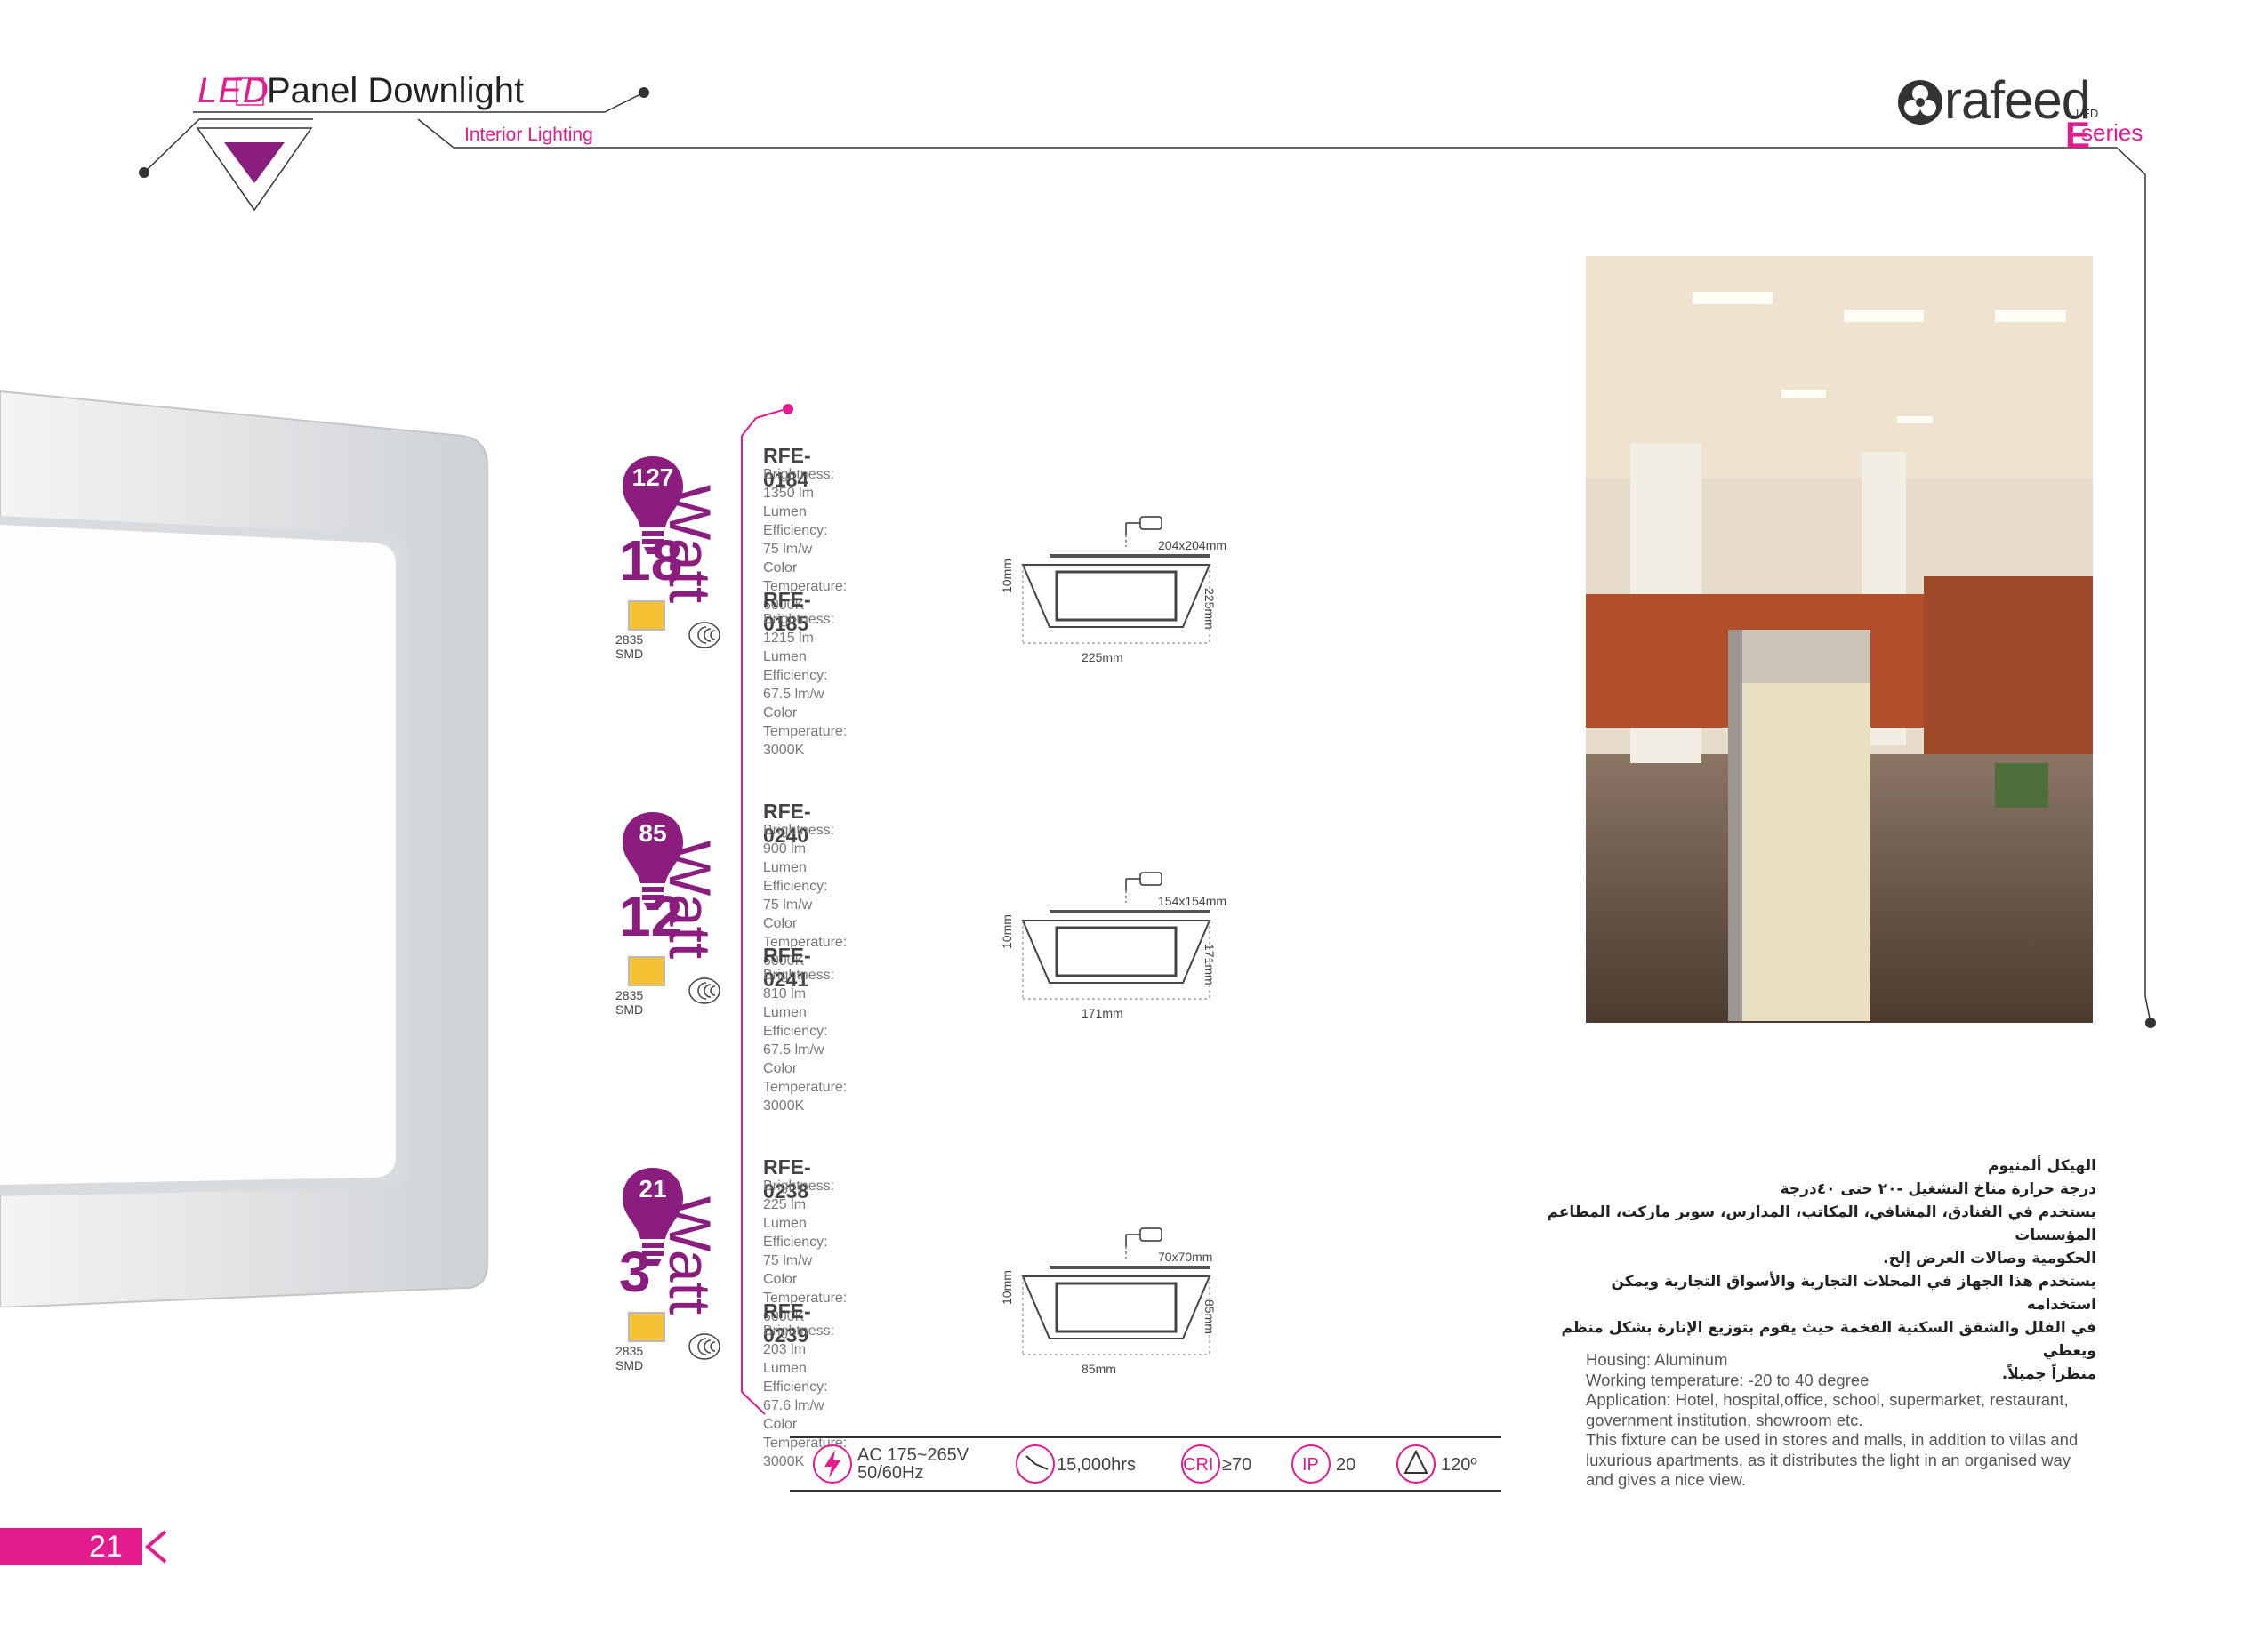  I want to click on cri-label: CRI, so click(1199, 1465).